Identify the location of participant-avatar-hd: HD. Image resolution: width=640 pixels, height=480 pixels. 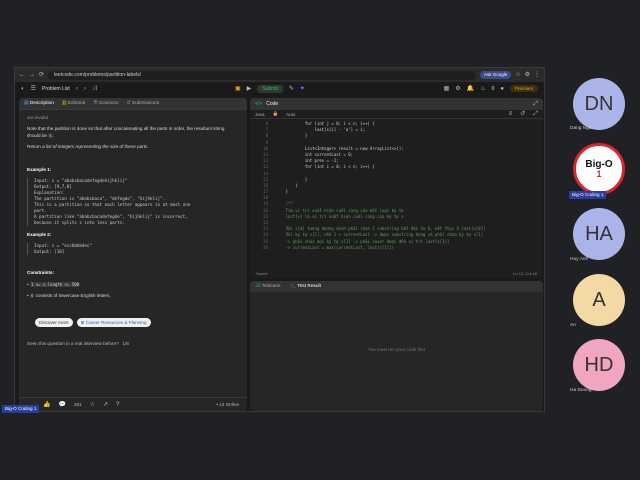
(599, 365).